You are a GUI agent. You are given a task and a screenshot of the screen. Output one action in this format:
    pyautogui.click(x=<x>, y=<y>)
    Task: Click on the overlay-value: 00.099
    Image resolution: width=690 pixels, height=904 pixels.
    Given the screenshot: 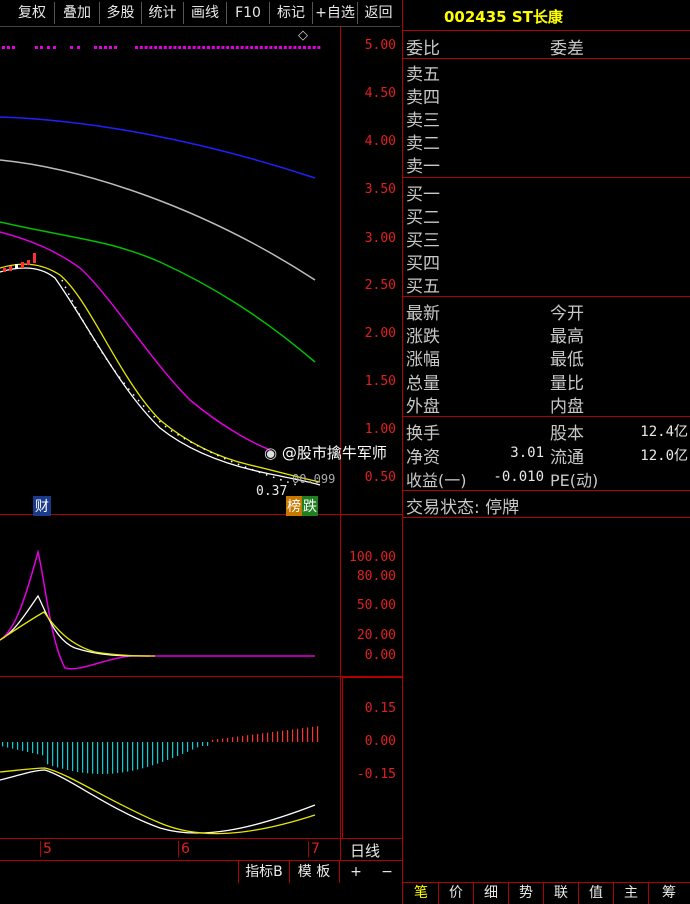 What is the action you would take?
    pyautogui.click(x=314, y=479)
    